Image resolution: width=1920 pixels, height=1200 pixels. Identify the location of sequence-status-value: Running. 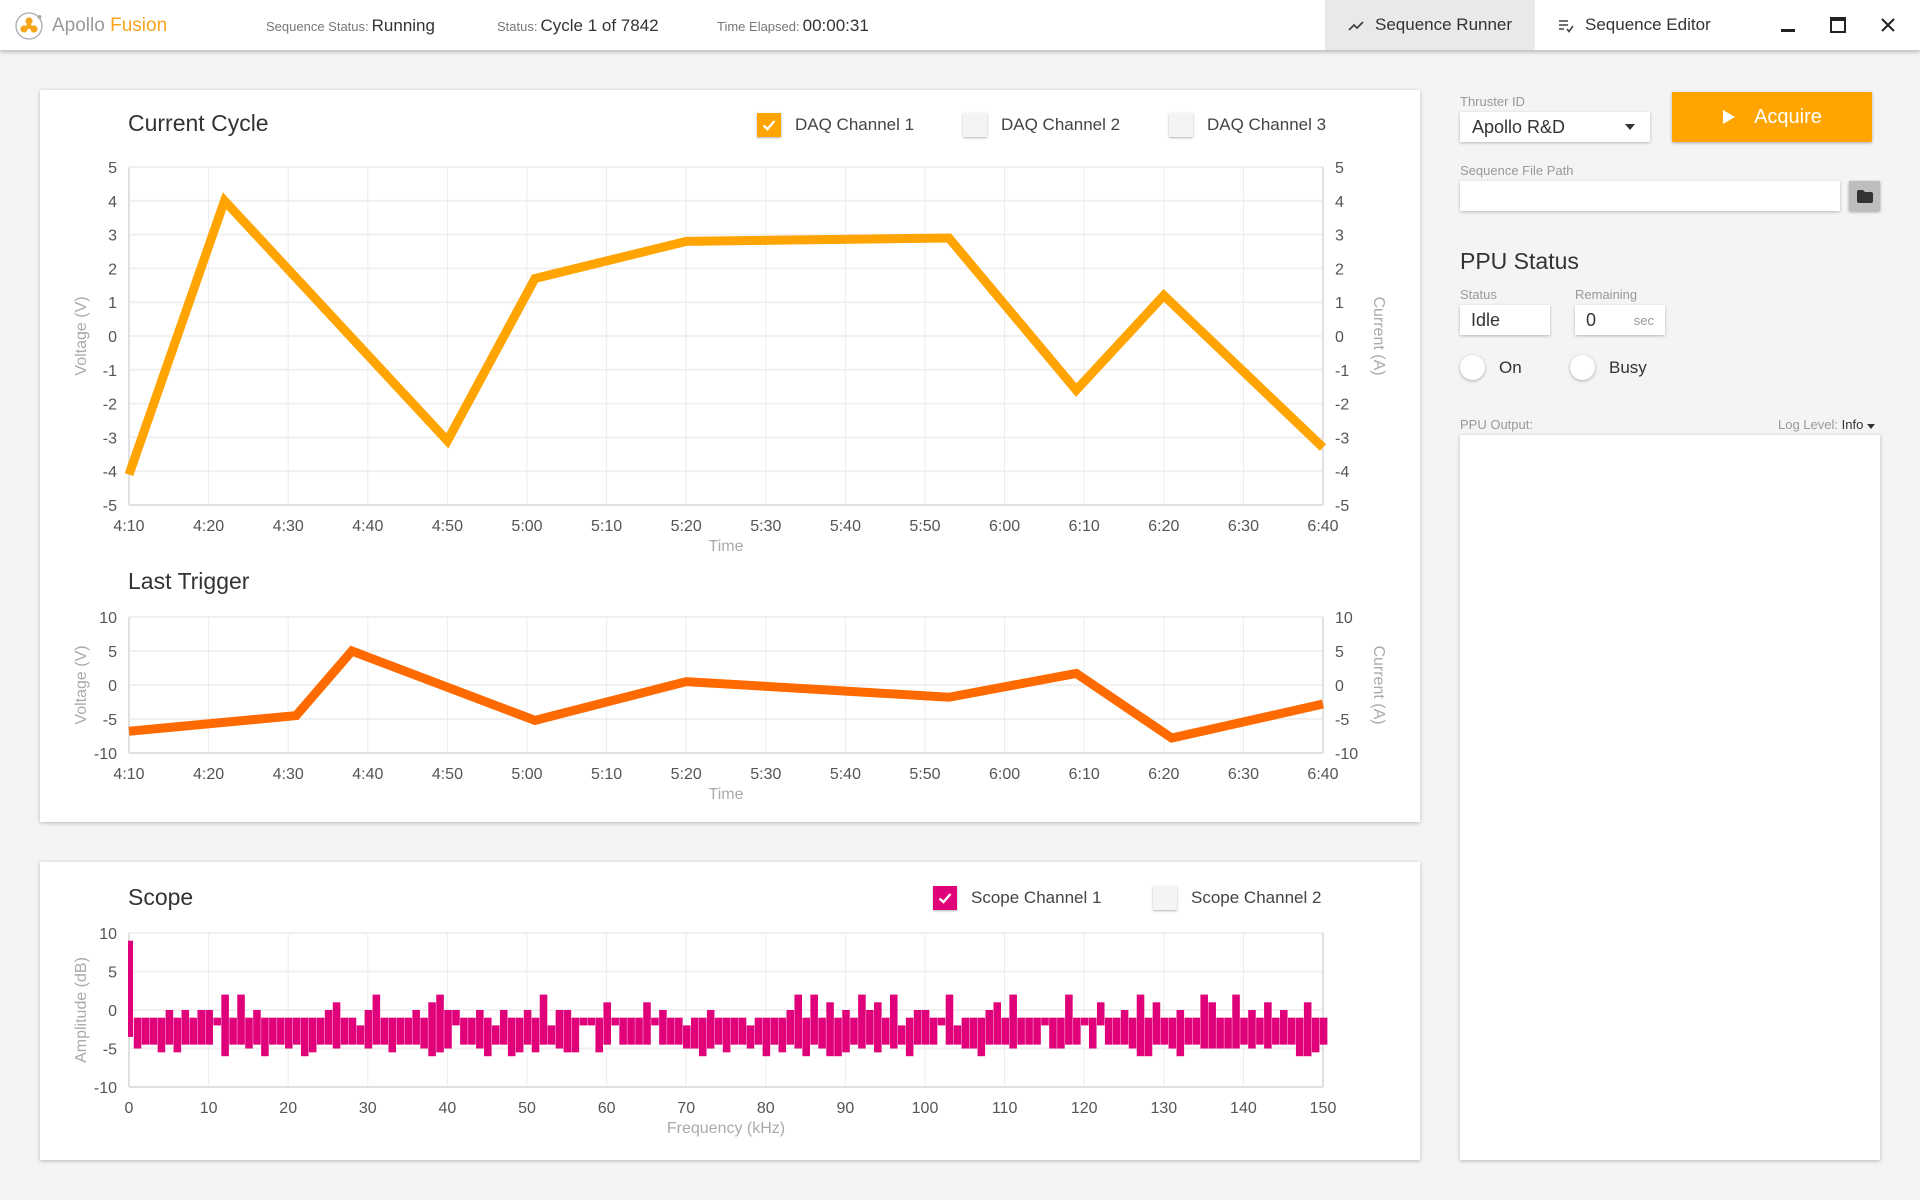
(403, 25).